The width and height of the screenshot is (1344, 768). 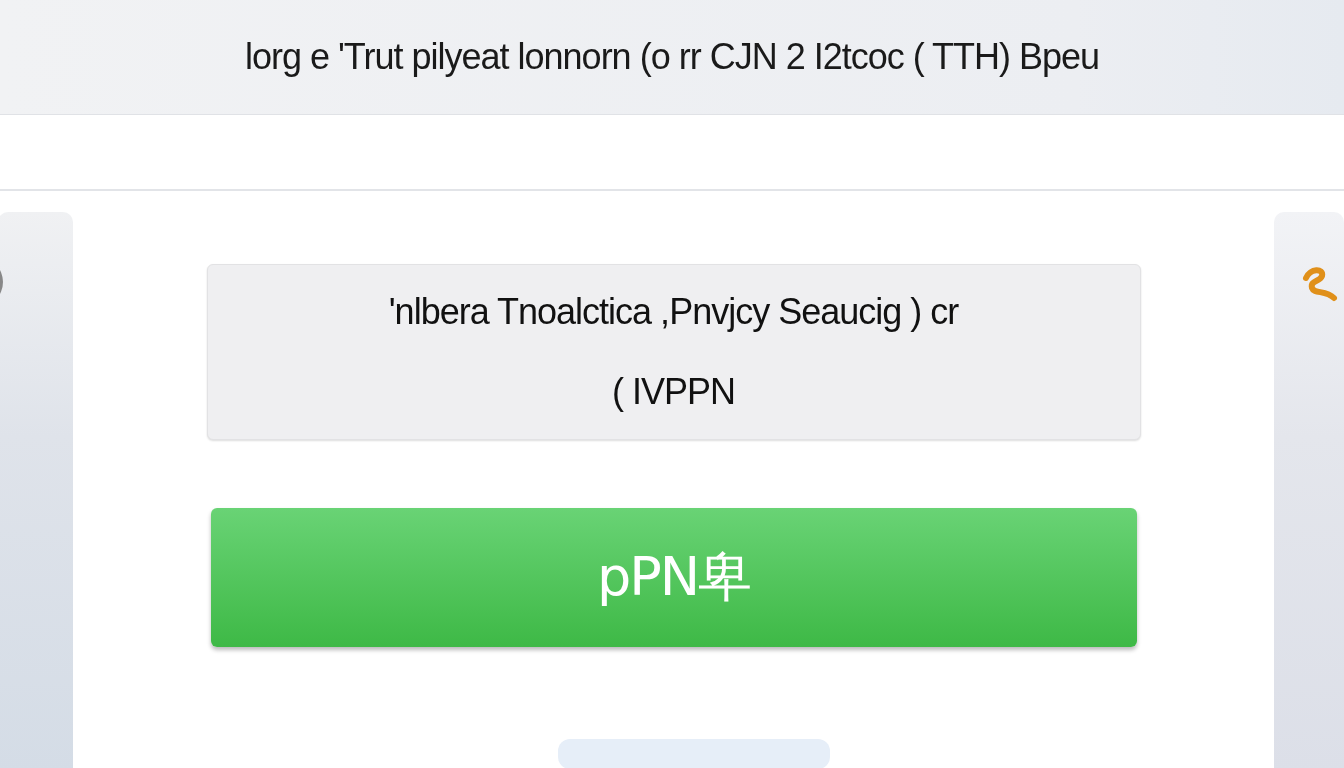 What do you see at coordinates (672, 57) in the screenshot?
I see `page-title: lorg e 'Trut pilyeat lonnorn (o rr CJN 2 I2tcoc ( TTH) Bpeu` at bounding box center [672, 57].